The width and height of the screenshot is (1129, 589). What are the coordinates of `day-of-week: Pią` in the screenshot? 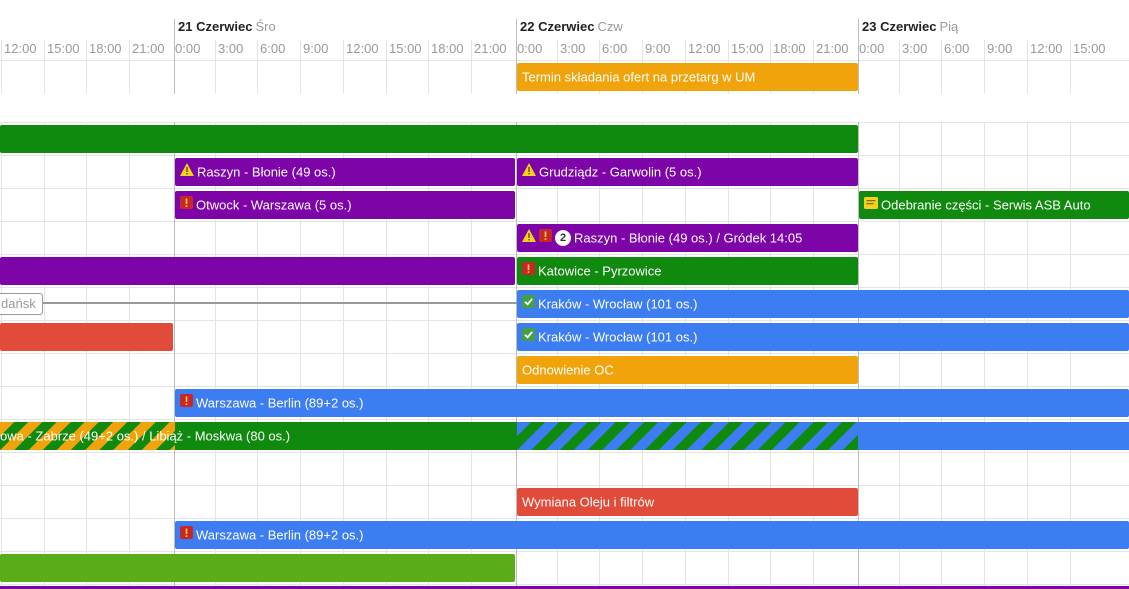 It's located at (949, 26).